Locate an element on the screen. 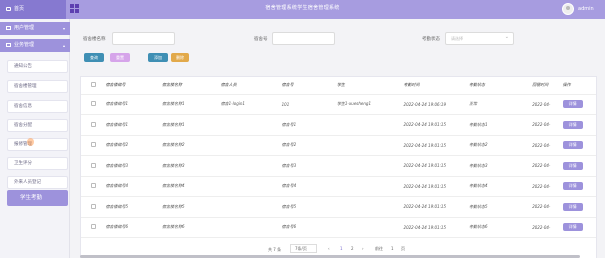 This screenshot has height=258, width=605. delete-button: 删除 is located at coordinates (180, 57).